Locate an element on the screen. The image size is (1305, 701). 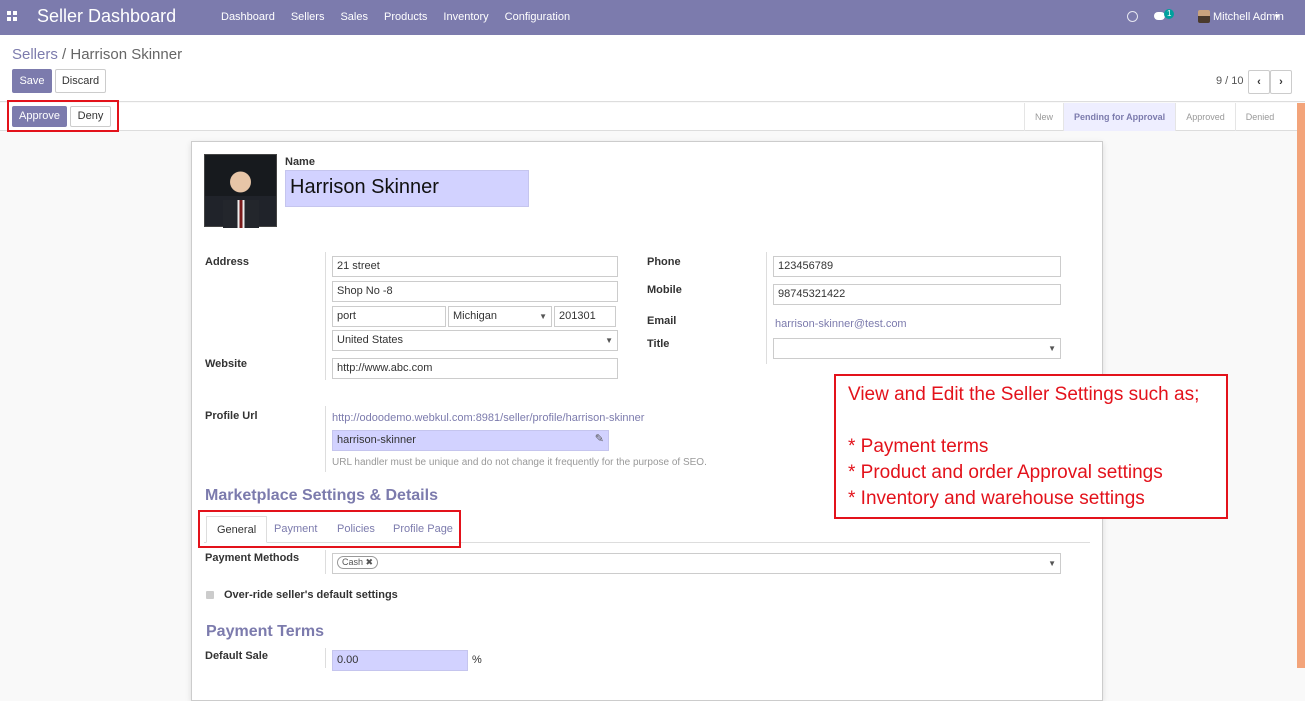
app-title: Seller Dashboard is located at coordinates (107, 16).